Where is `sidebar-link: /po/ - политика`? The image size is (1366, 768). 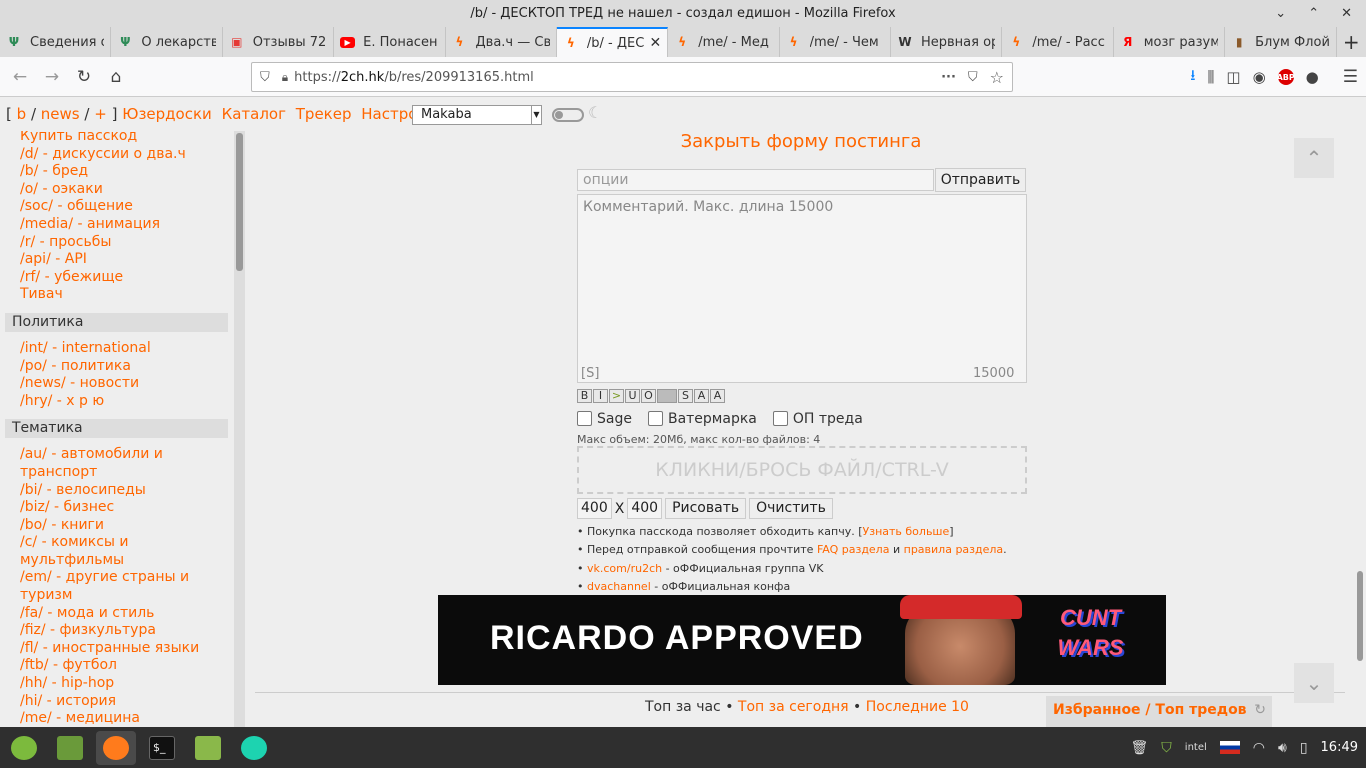 sidebar-link: /po/ - политика is located at coordinates (112, 367).